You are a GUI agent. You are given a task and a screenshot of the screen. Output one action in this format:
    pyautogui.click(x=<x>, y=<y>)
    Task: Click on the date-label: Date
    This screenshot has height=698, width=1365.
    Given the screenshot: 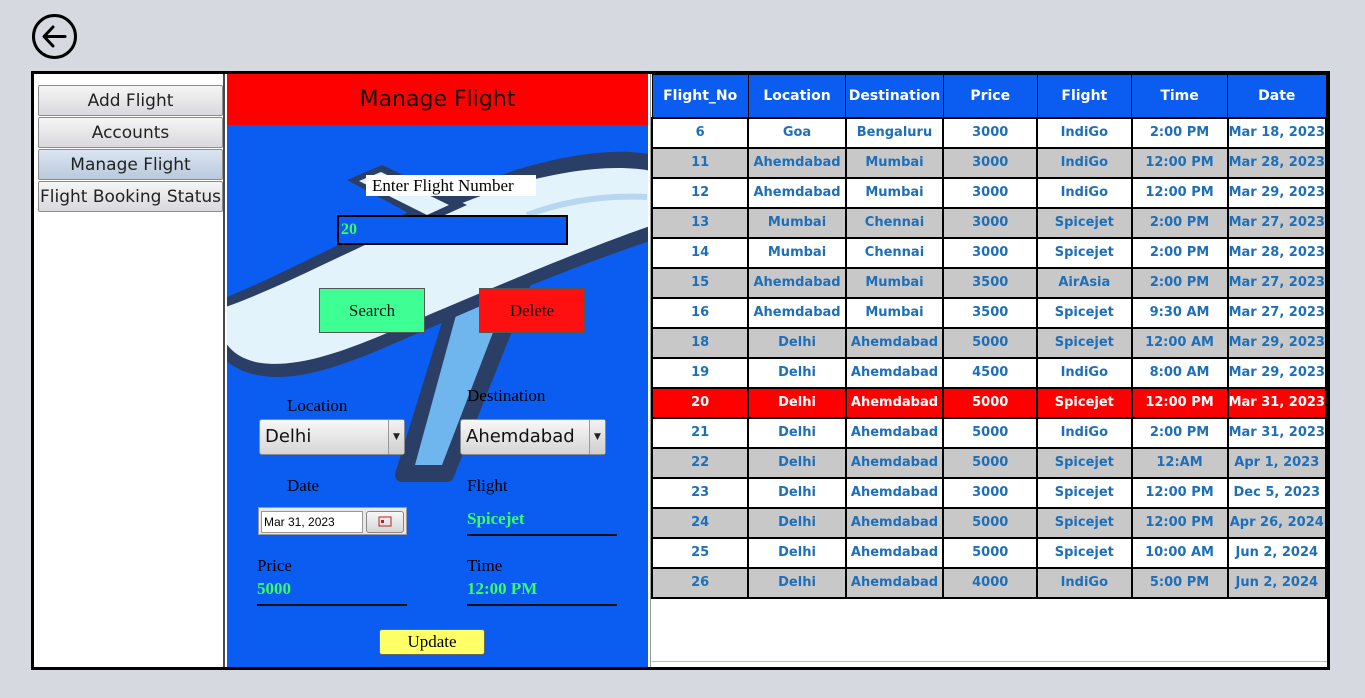 What is the action you would take?
    pyautogui.click(x=303, y=485)
    